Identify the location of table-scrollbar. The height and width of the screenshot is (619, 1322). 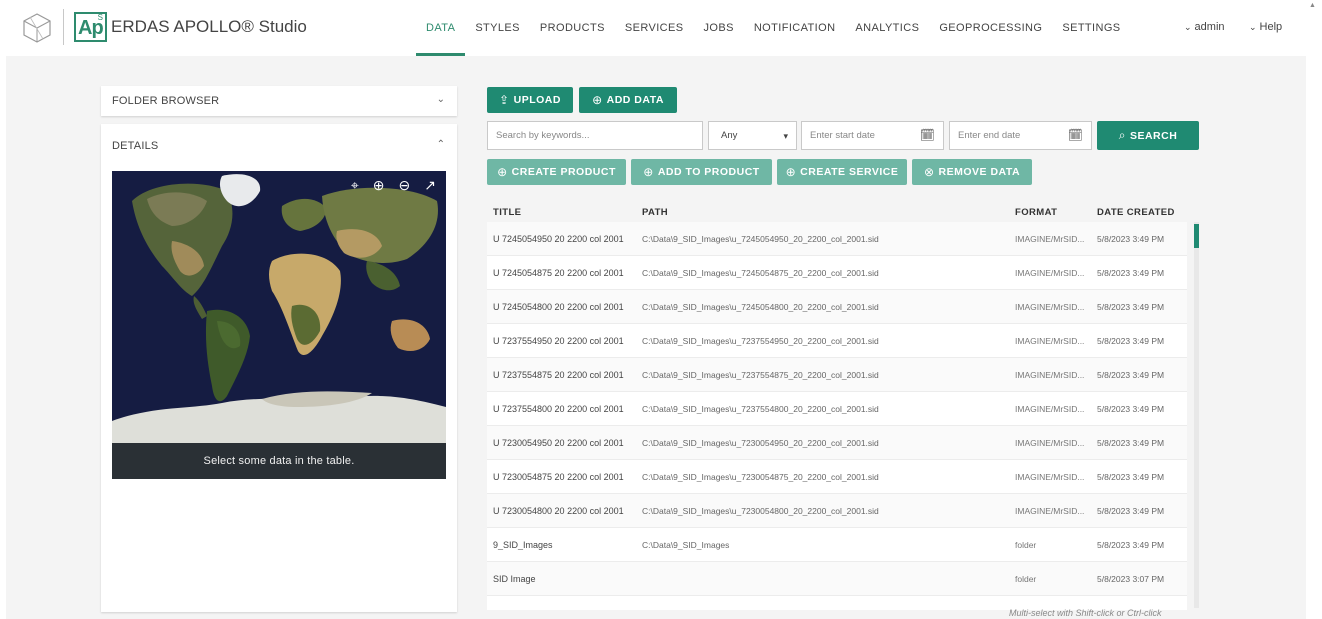
(1196, 415).